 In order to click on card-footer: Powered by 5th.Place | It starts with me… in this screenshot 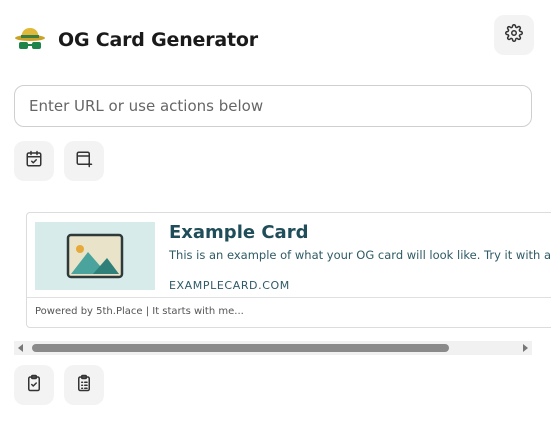, I will do `click(139, 311)`.